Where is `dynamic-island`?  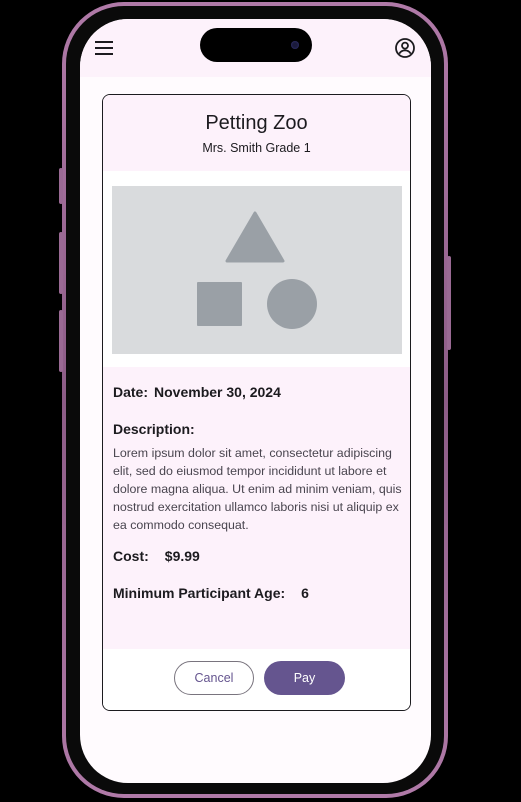 dynamic-island is located at coordinates (256, 45).